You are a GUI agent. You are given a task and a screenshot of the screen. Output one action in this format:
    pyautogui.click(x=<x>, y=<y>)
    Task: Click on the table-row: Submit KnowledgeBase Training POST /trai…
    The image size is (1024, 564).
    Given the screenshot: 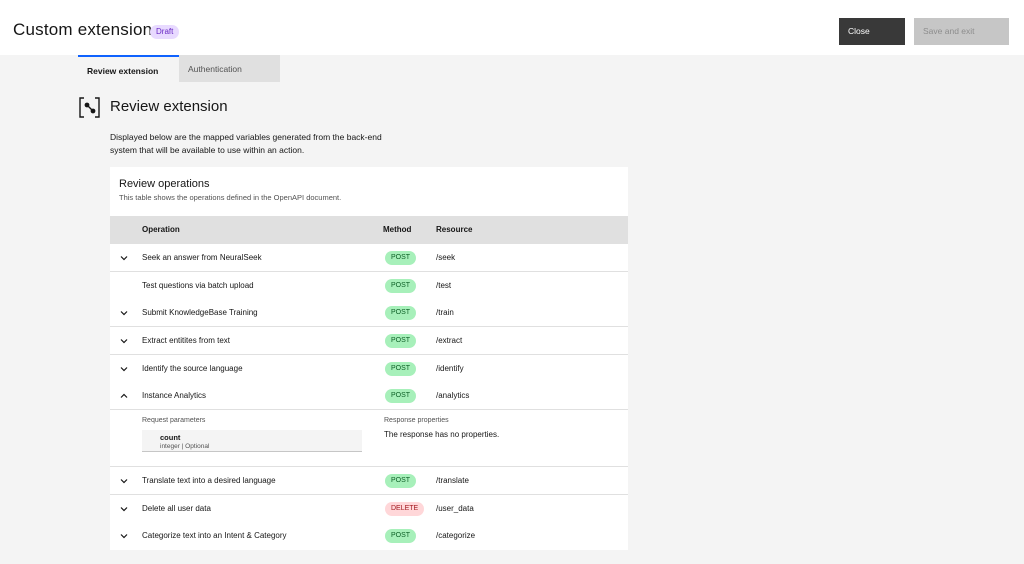 What is the action you would take?
    pyautogui.click(x=369, y=313)
    